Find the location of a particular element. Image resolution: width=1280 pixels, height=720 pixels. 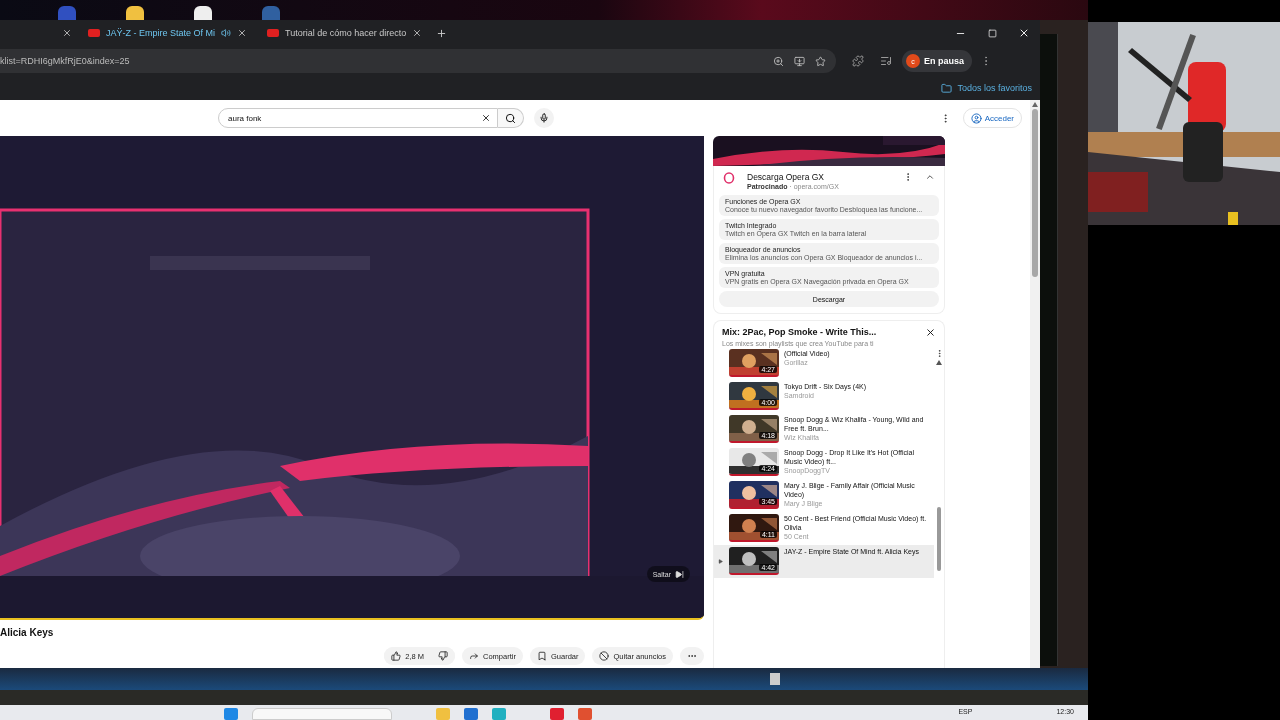

now-playing-icon is located at coordinates (720, 561).